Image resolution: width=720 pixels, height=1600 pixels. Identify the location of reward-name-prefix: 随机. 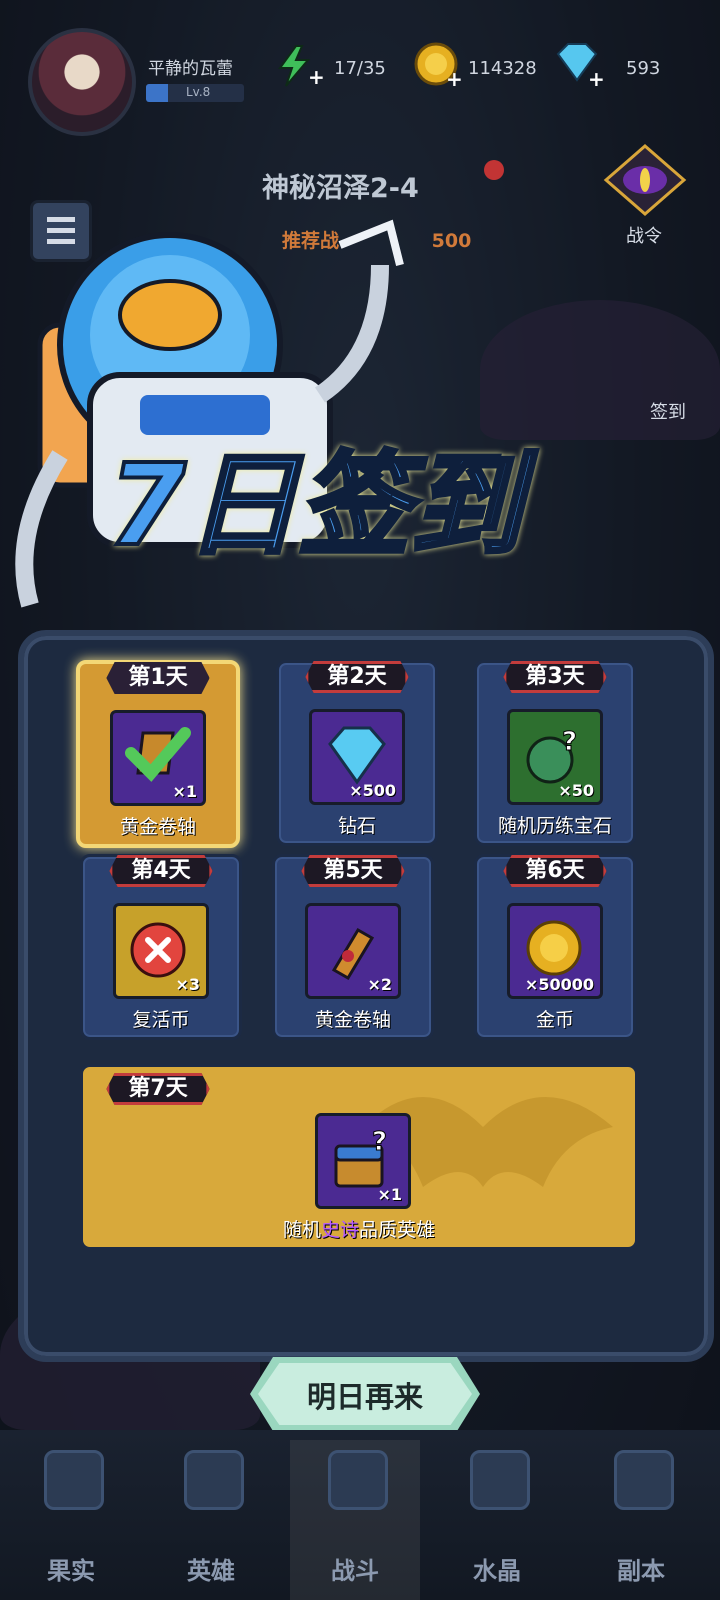
(301, 1230).